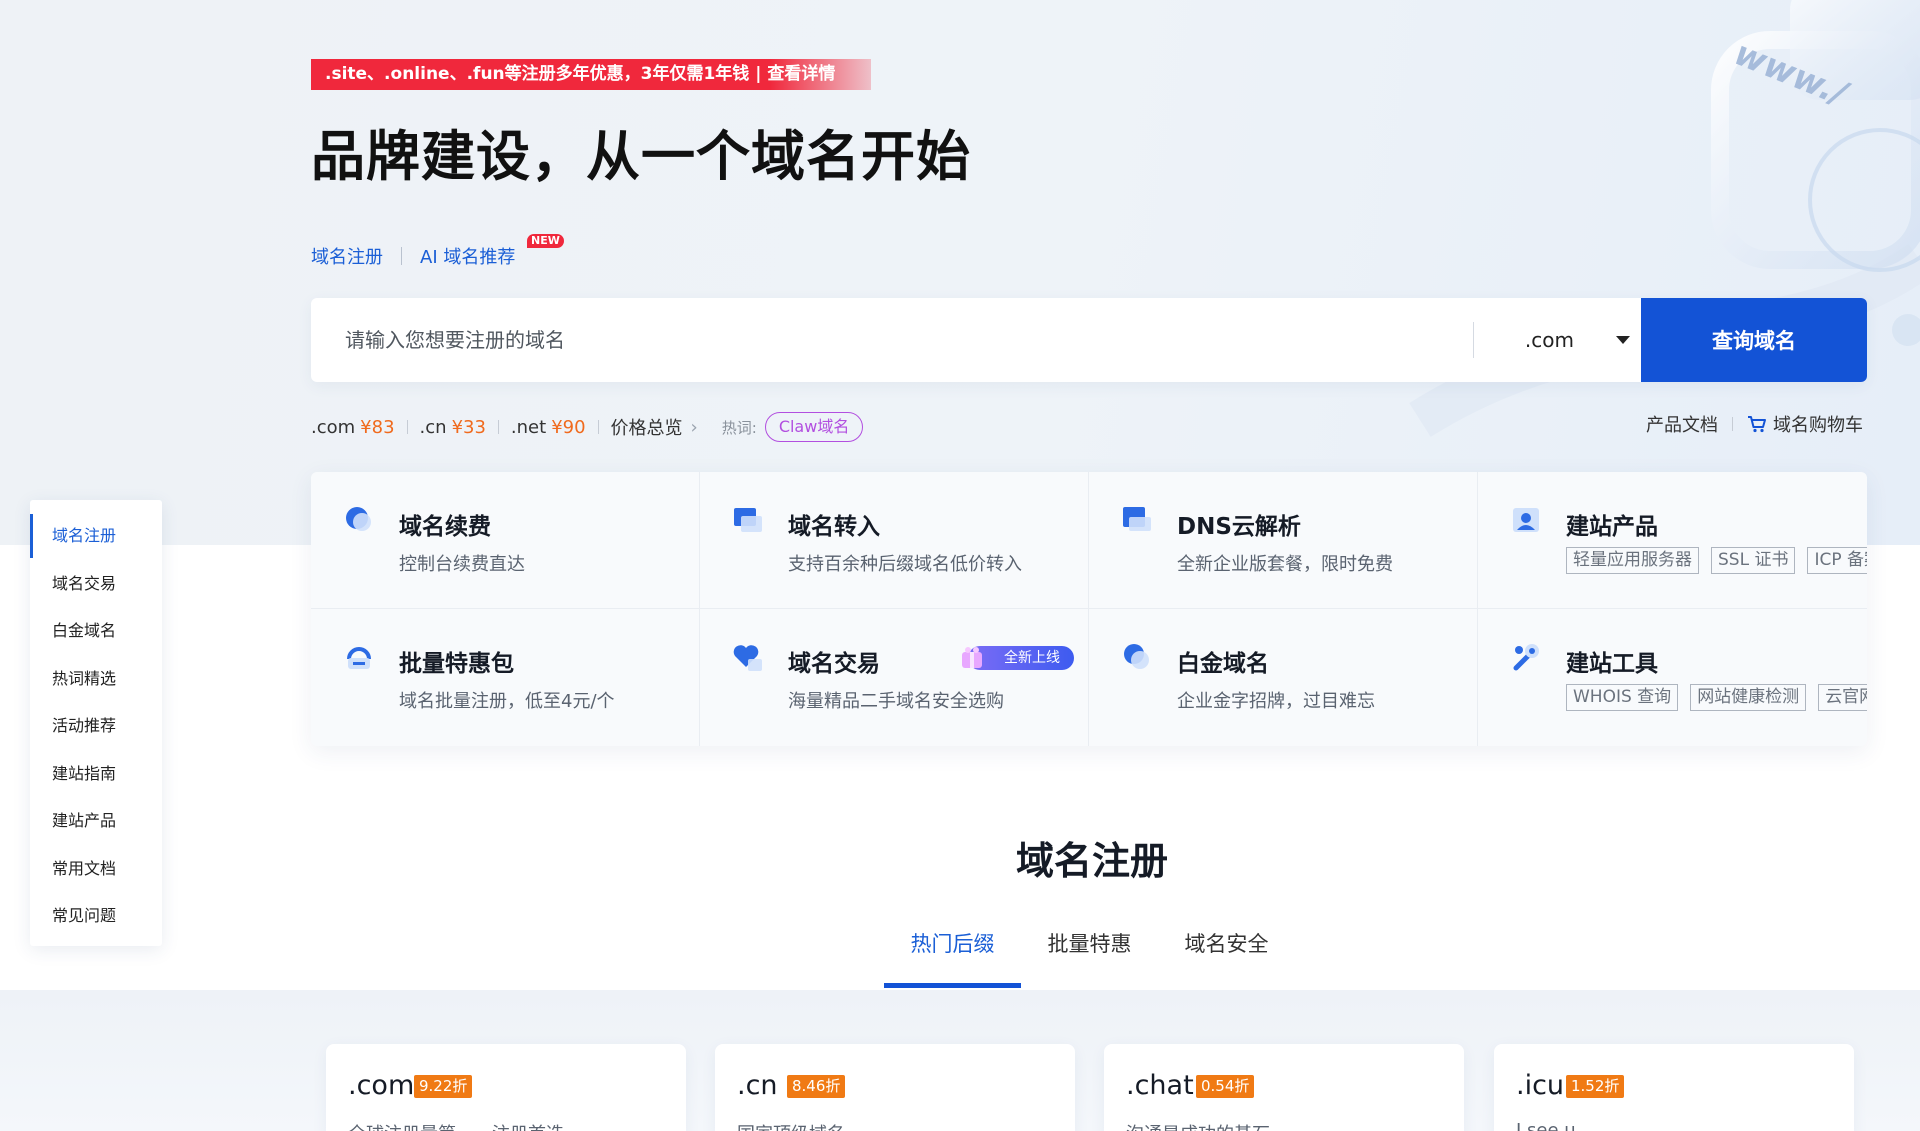  Describe the element at coordinates (1284, 1087) in the screenshot. I see `tld-card-chat: .chat 0.54折 沟通是成功的基石` at that location.